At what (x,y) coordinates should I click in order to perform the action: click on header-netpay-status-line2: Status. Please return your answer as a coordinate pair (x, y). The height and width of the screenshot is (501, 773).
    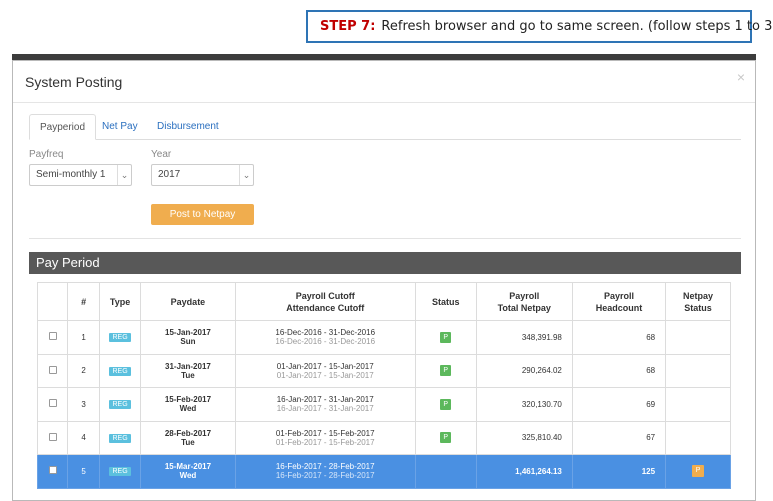
    Looking at the image, I should click on (698, 307).